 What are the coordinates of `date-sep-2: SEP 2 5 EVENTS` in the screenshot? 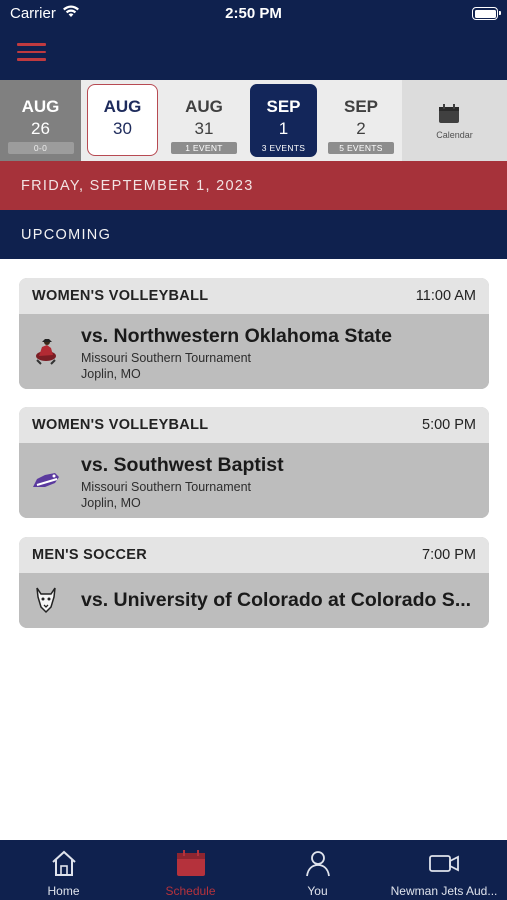 It's located at (361, 120).